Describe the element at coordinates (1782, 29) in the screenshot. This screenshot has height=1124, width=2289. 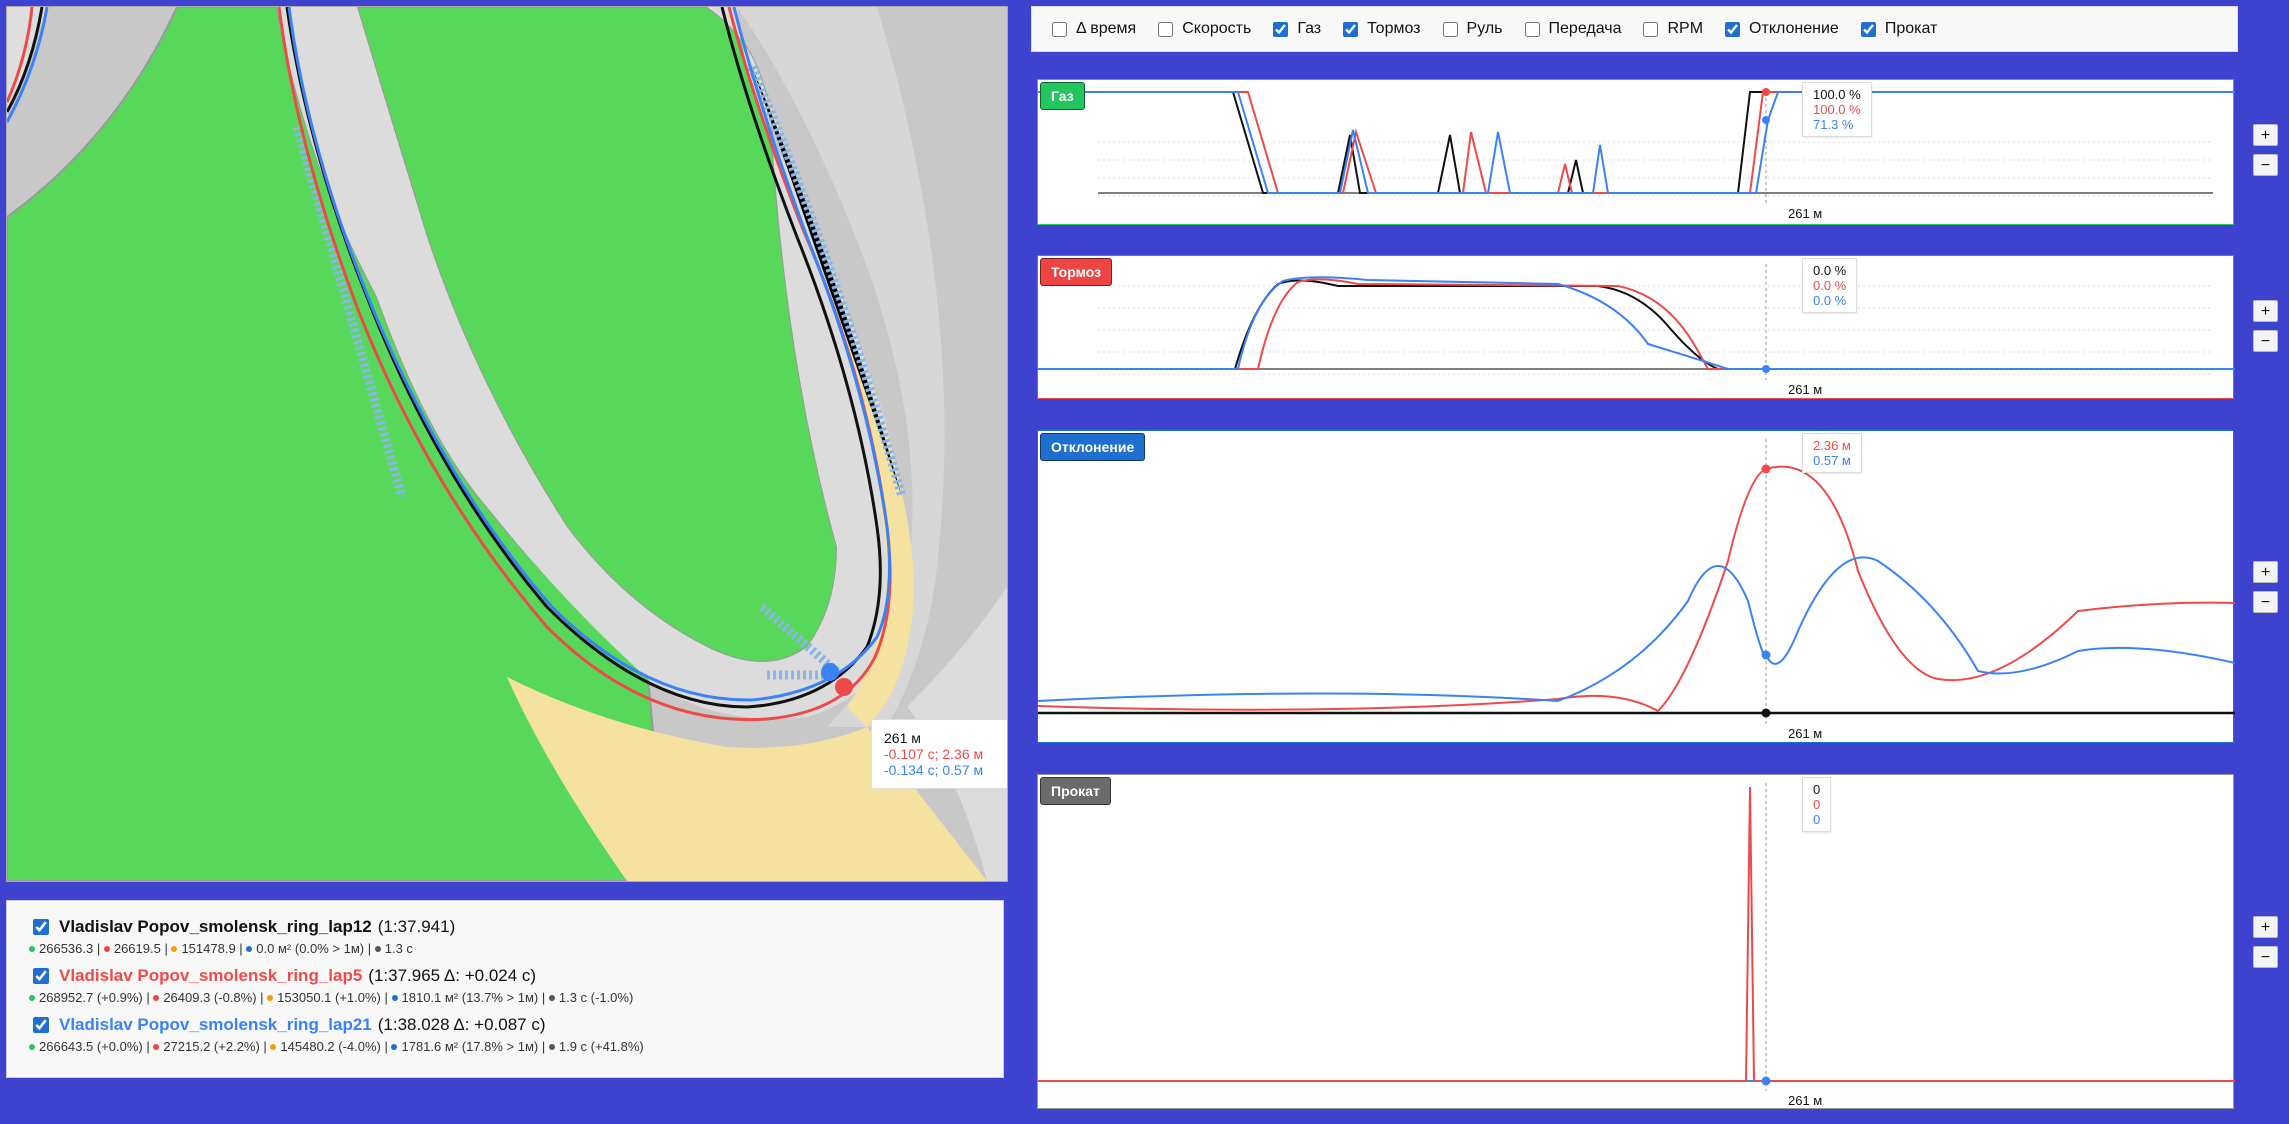
I see `toggle-deviation: Отклонение` at that location.